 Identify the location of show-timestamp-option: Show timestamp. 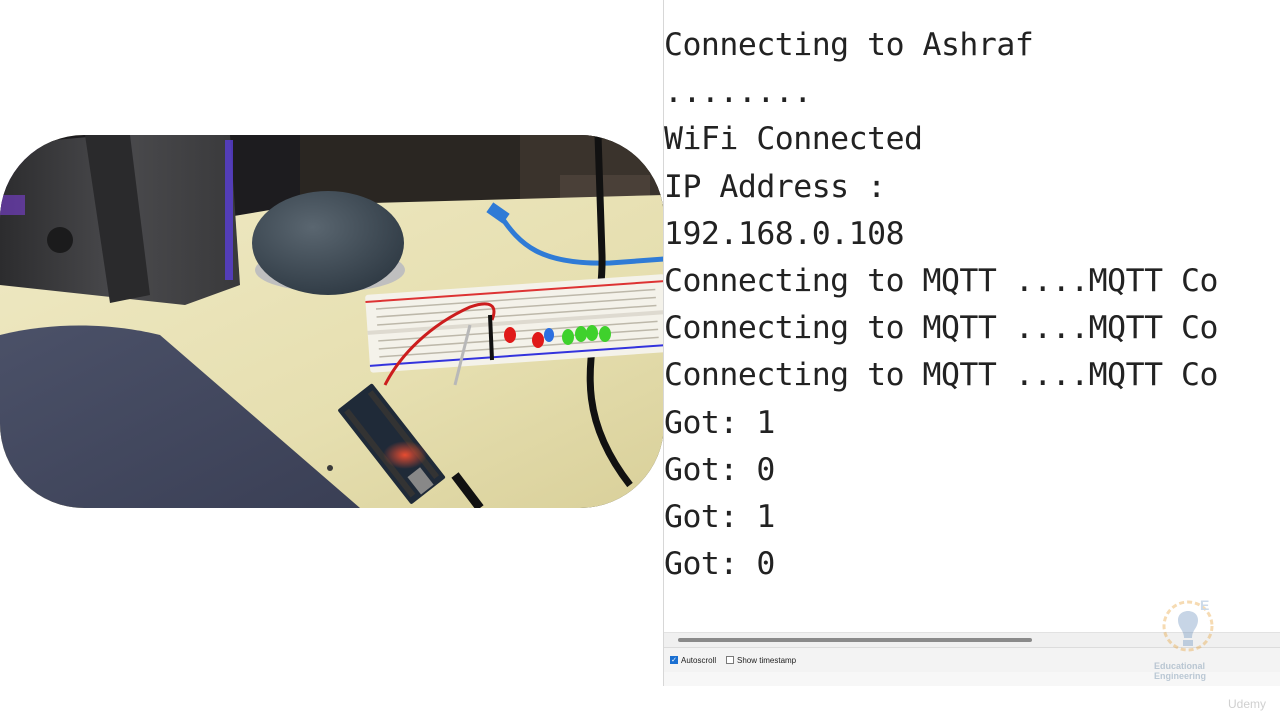
(761, 660).